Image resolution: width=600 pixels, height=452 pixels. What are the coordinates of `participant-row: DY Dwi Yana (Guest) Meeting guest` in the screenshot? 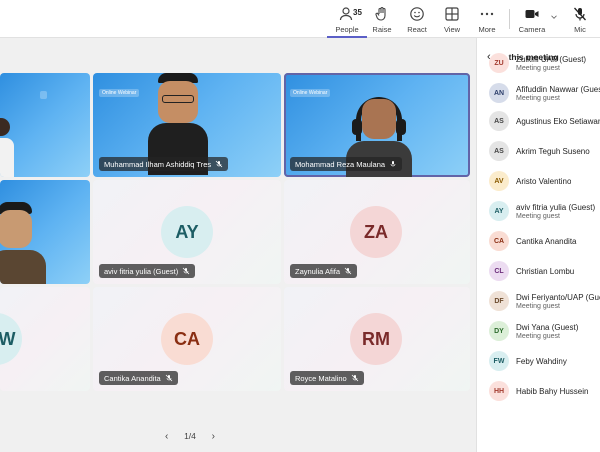 It's located at (538, 331).